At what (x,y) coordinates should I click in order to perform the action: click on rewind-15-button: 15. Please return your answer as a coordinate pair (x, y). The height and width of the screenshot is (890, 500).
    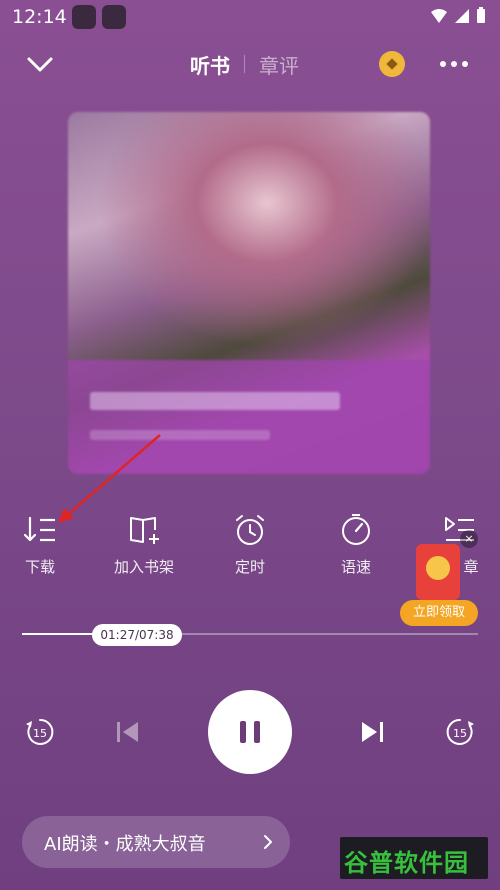
    Looking at the image, I should click on (40, 732).